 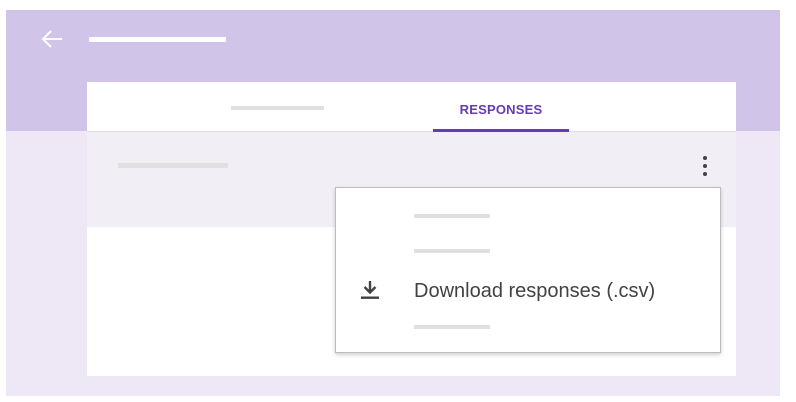 I want to click on tab-questions-placeholder, so click(x=277, y=108).